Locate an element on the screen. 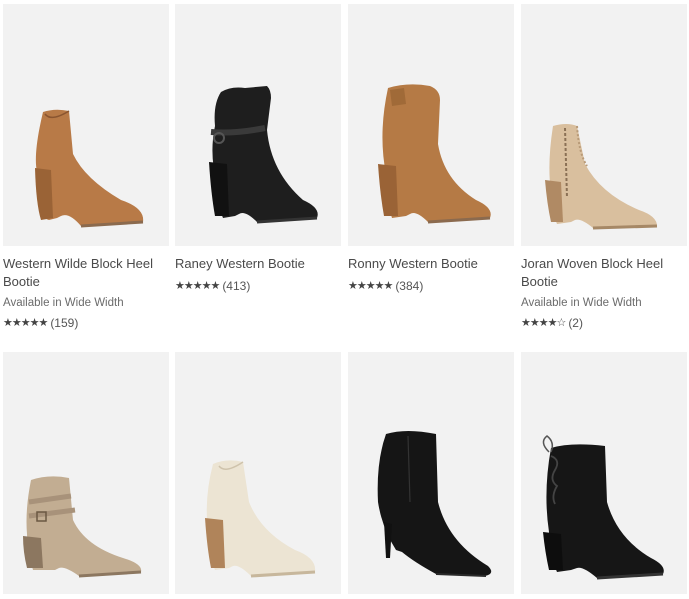  star-rating-icon: ★★★★☆ is located at coordinates (543, 323).